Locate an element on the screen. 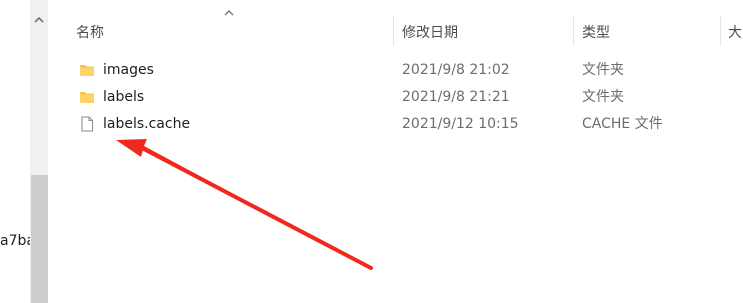  file-modified: 2021/9/8 21:21 is located at coordinates (456, 97).